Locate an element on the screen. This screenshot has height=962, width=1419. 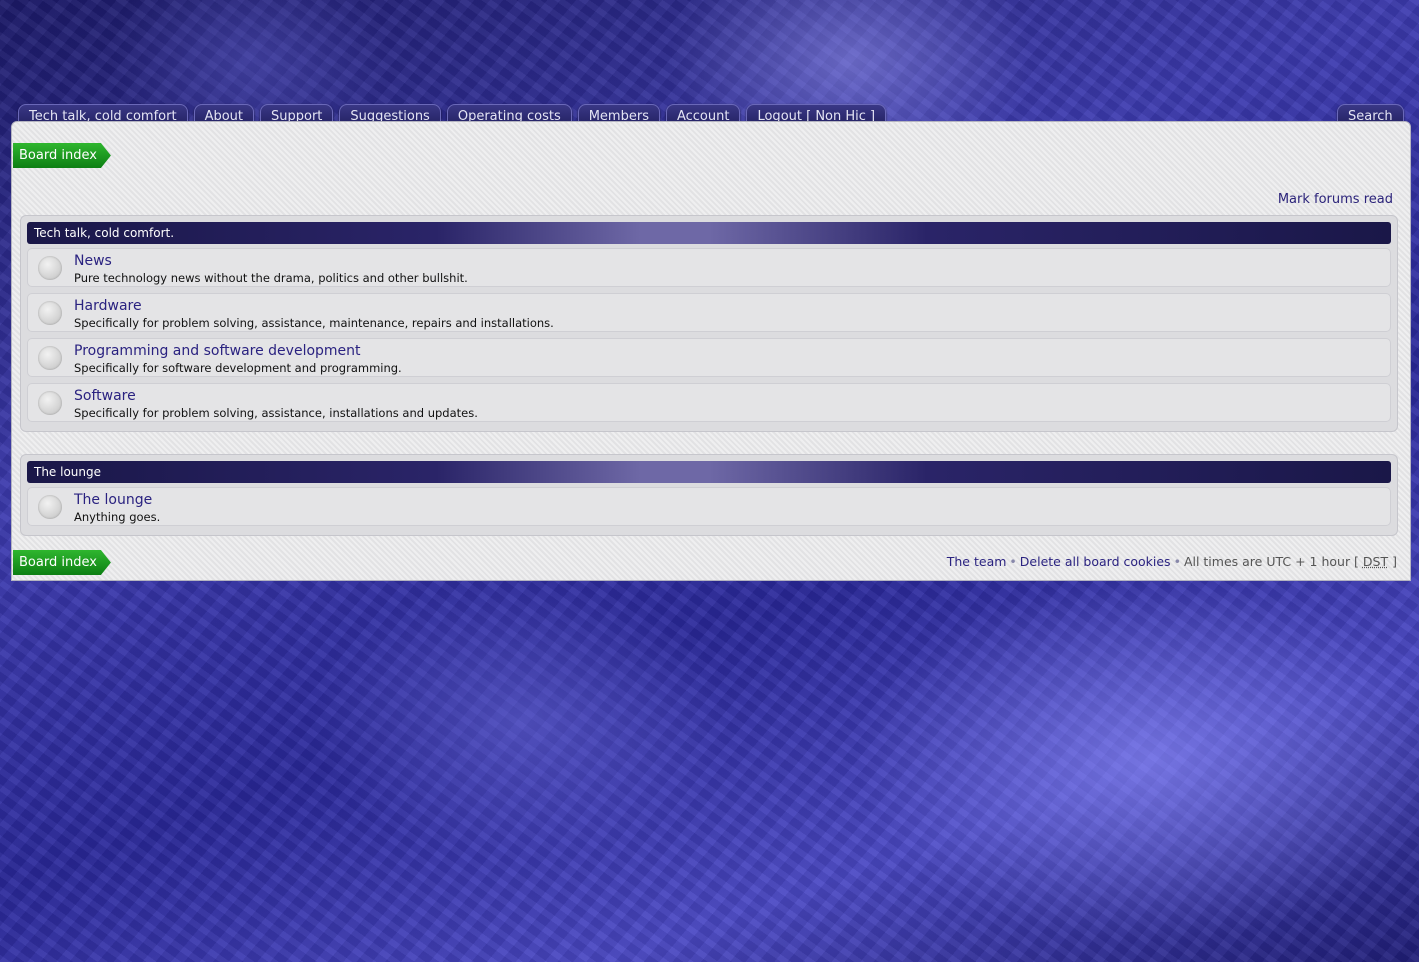
category-the-lounge: The lounge The lounge Anything goes. is located at coordinates (709, 495).